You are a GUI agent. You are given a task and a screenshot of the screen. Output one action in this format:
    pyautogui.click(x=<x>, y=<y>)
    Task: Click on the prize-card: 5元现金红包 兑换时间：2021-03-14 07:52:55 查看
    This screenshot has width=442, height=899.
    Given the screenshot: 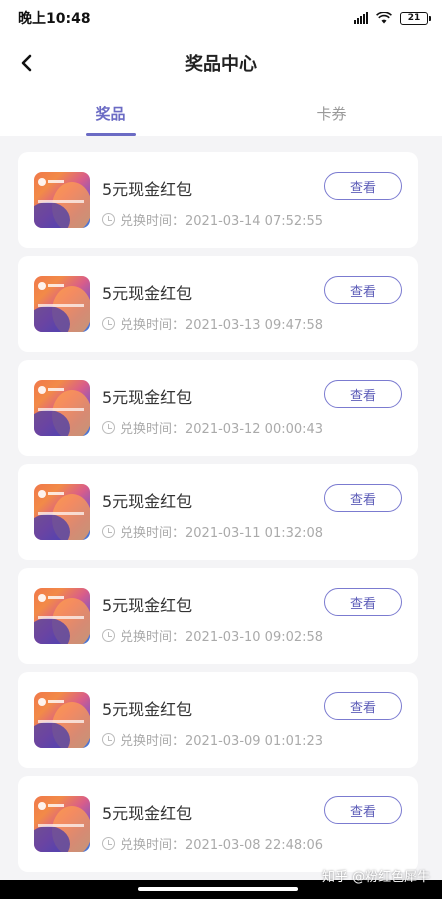 What is the action you would take?
    pyautogui.click(x=218, y=200)
    